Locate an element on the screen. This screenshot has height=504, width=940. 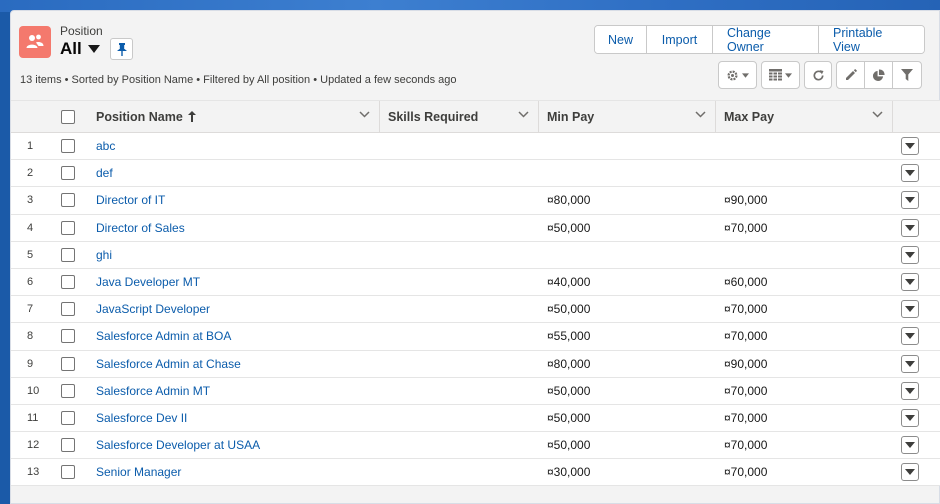
refresh-button is located at coordinates (818, 75).